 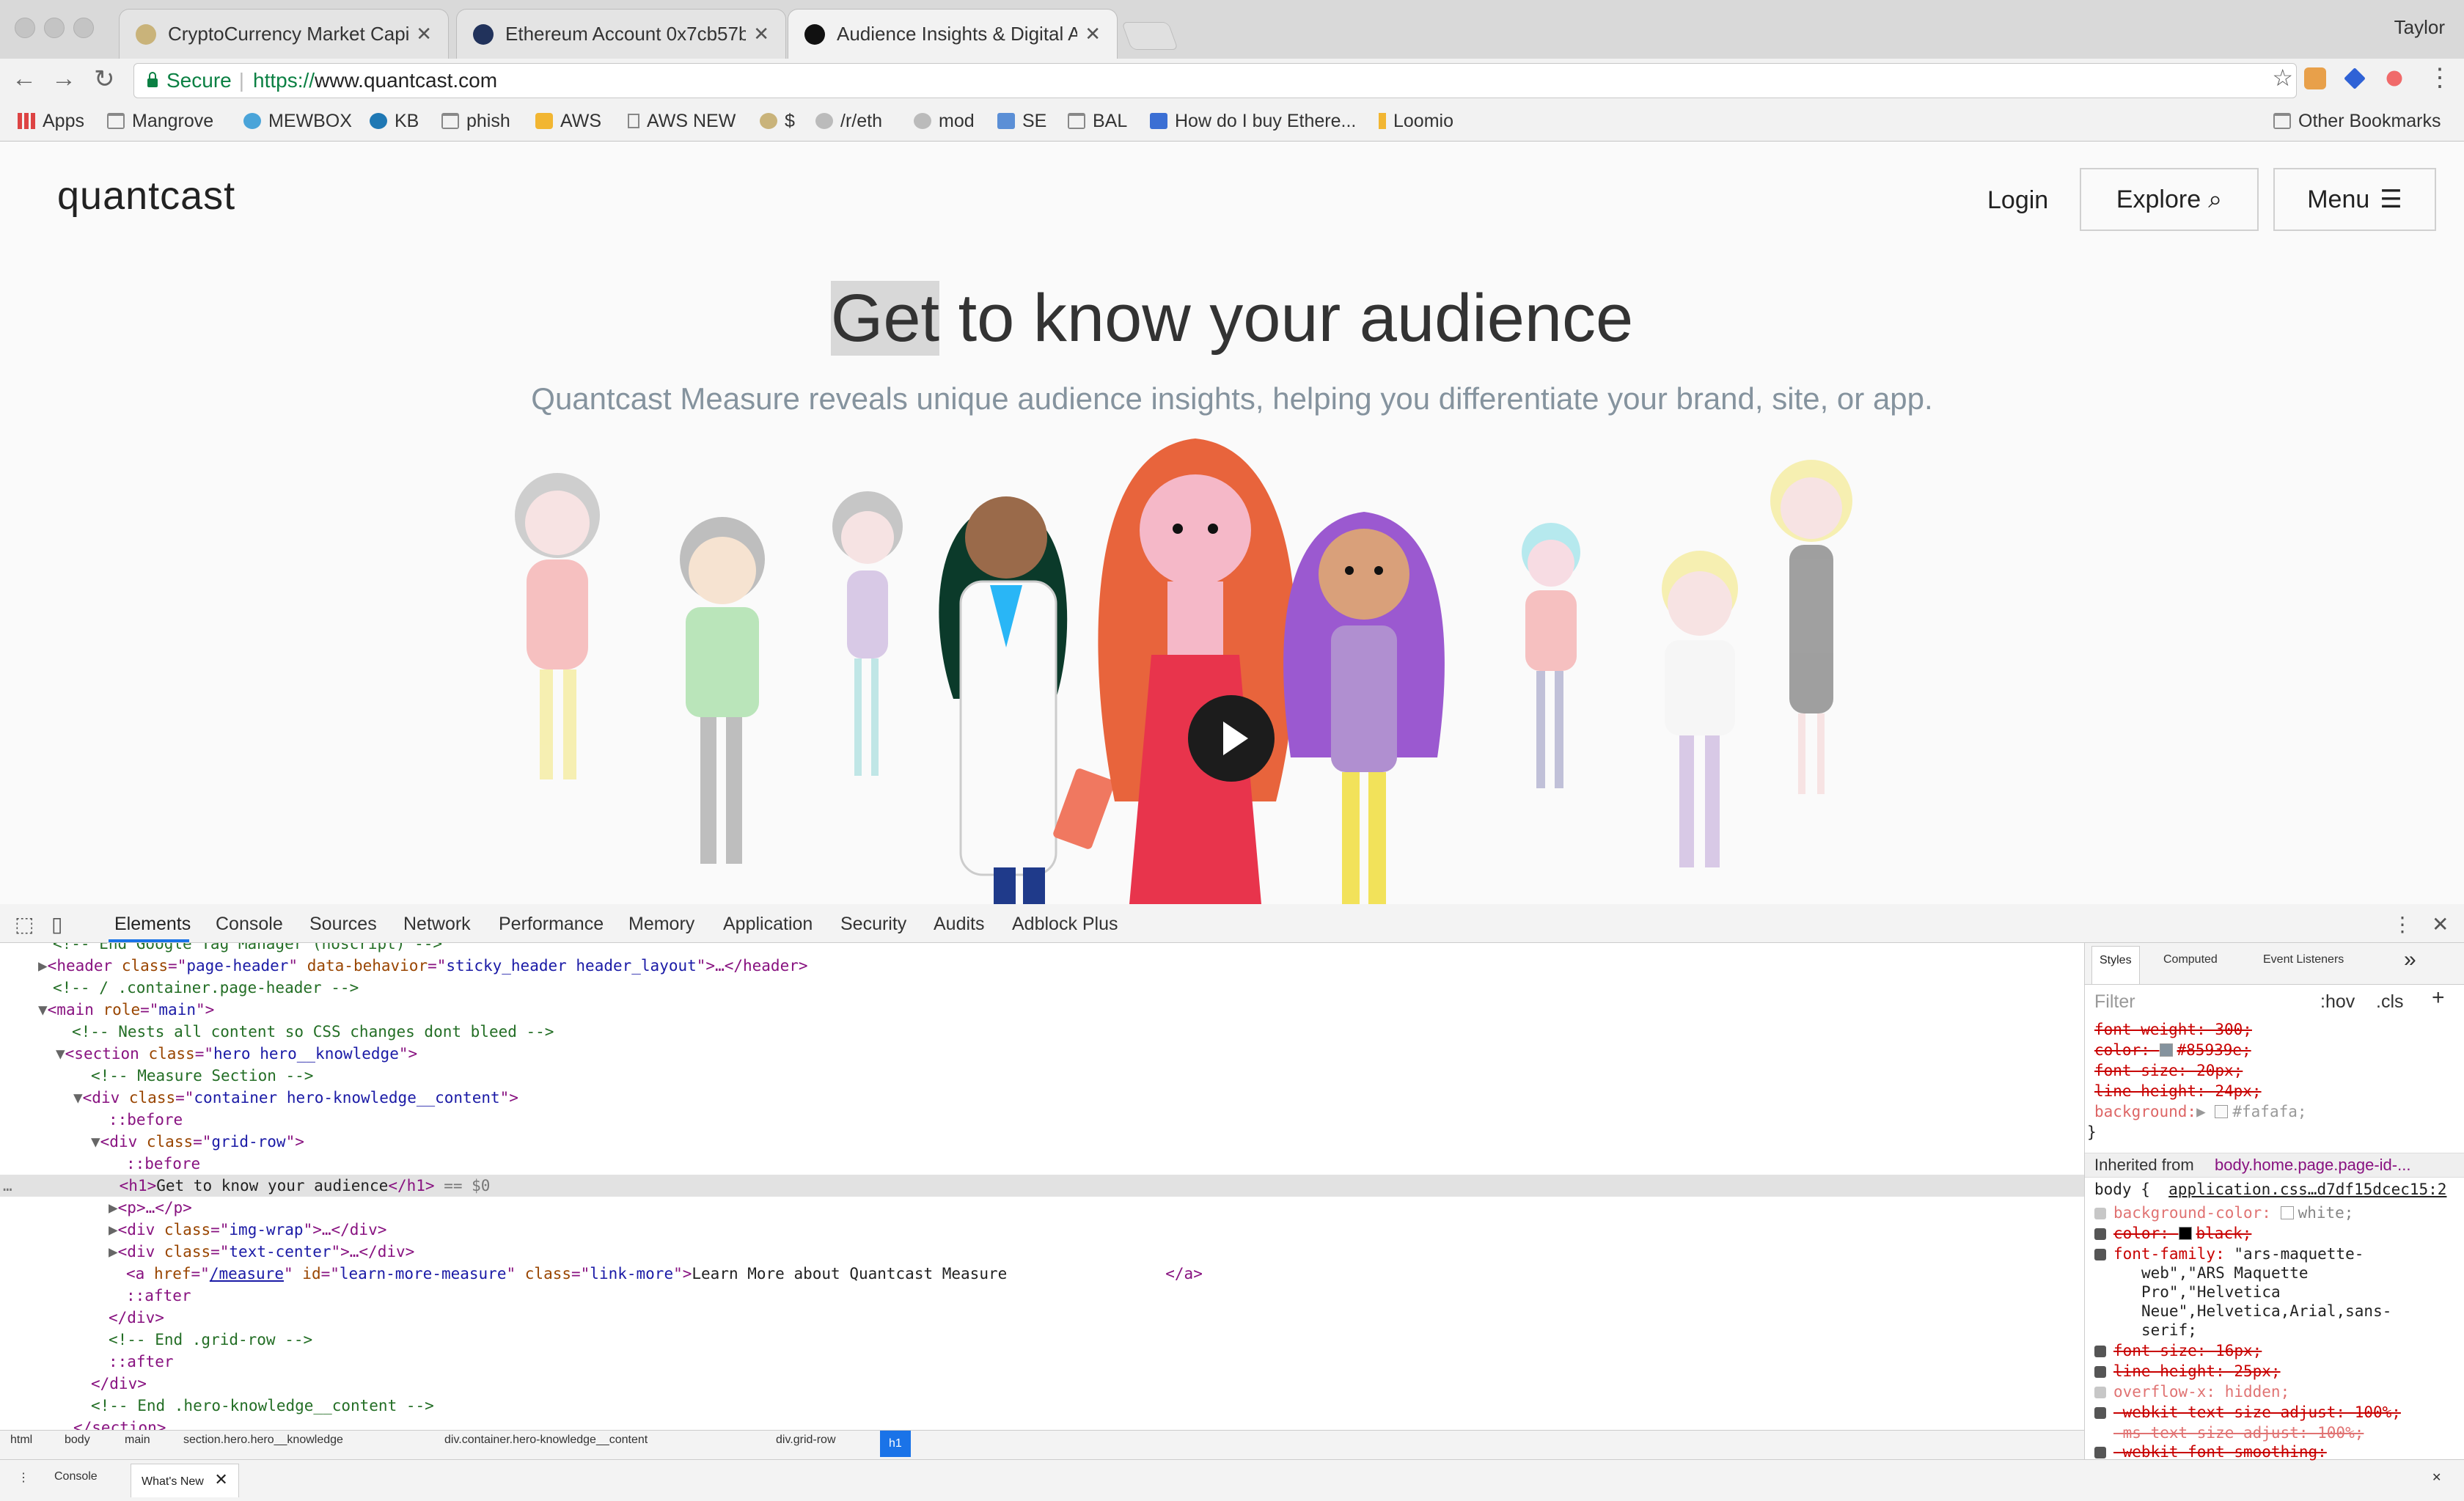 What do you see at coordinates (1042, 1340) in the screenshot?
I see `dom-line: <!-- End .grid-row -->` at bounding box center [1042, 1340].